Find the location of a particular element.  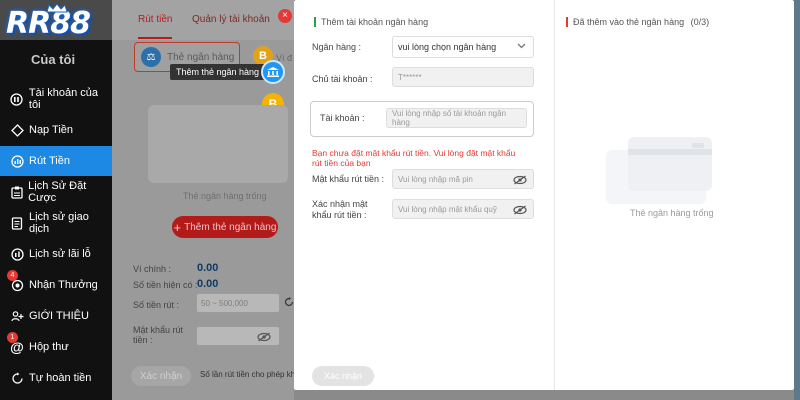

bank-building-icon is located at coordinates (273, 72).